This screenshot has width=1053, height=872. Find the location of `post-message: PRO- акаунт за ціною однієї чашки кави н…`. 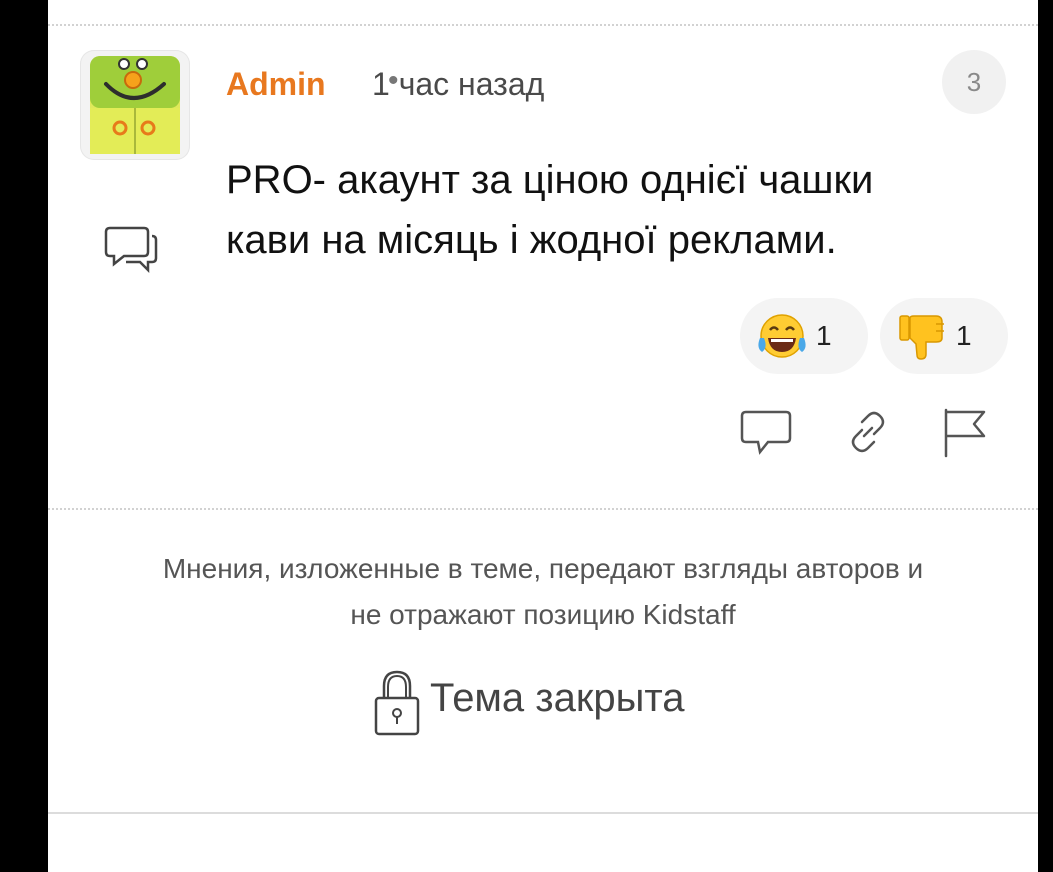

post-message: PRO- акаунт за ціною однієї чашки кави н… is located at coordinates (550, 210).